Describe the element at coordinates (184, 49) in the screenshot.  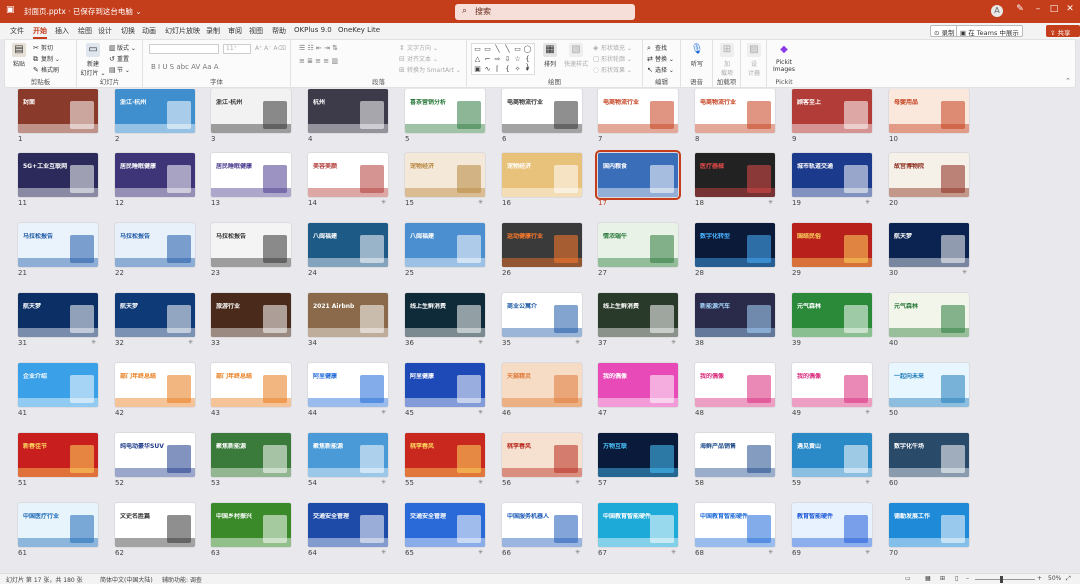
I see `font-name-input` at that location.